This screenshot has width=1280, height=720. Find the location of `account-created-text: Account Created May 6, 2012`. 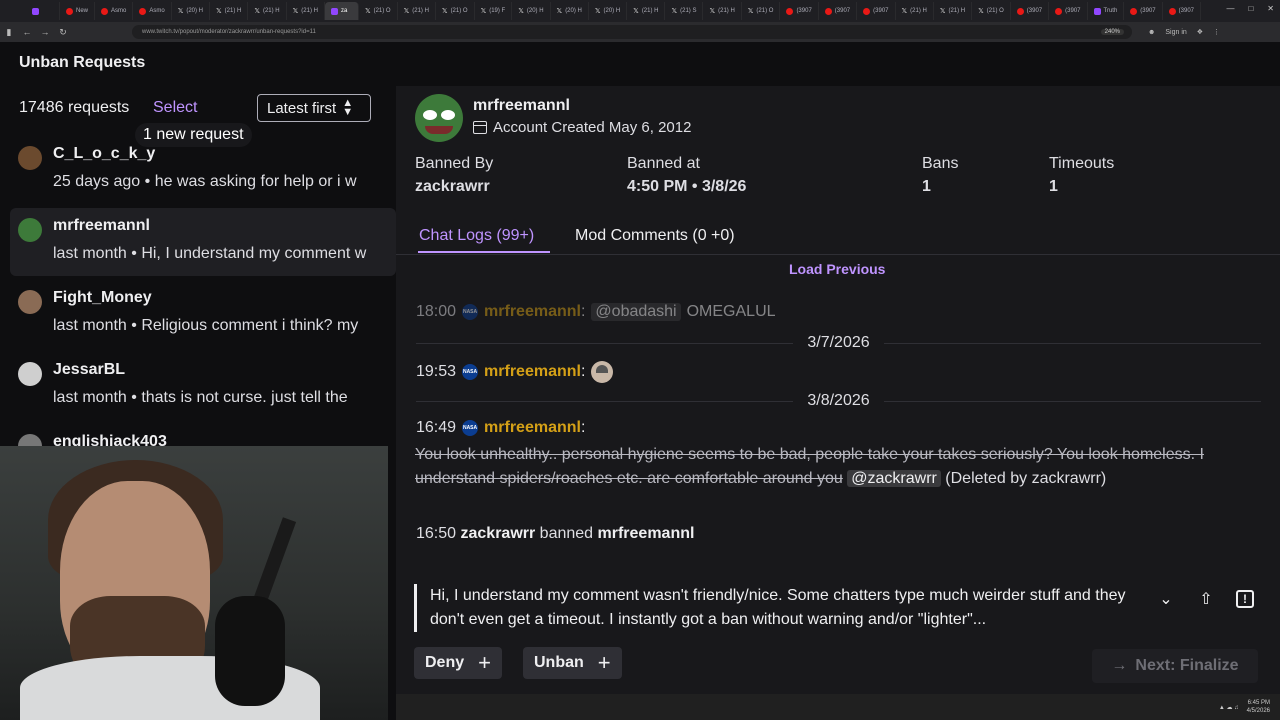

account-created-text: Account Created May 6, 2012 is located at coordinates (592, 127).